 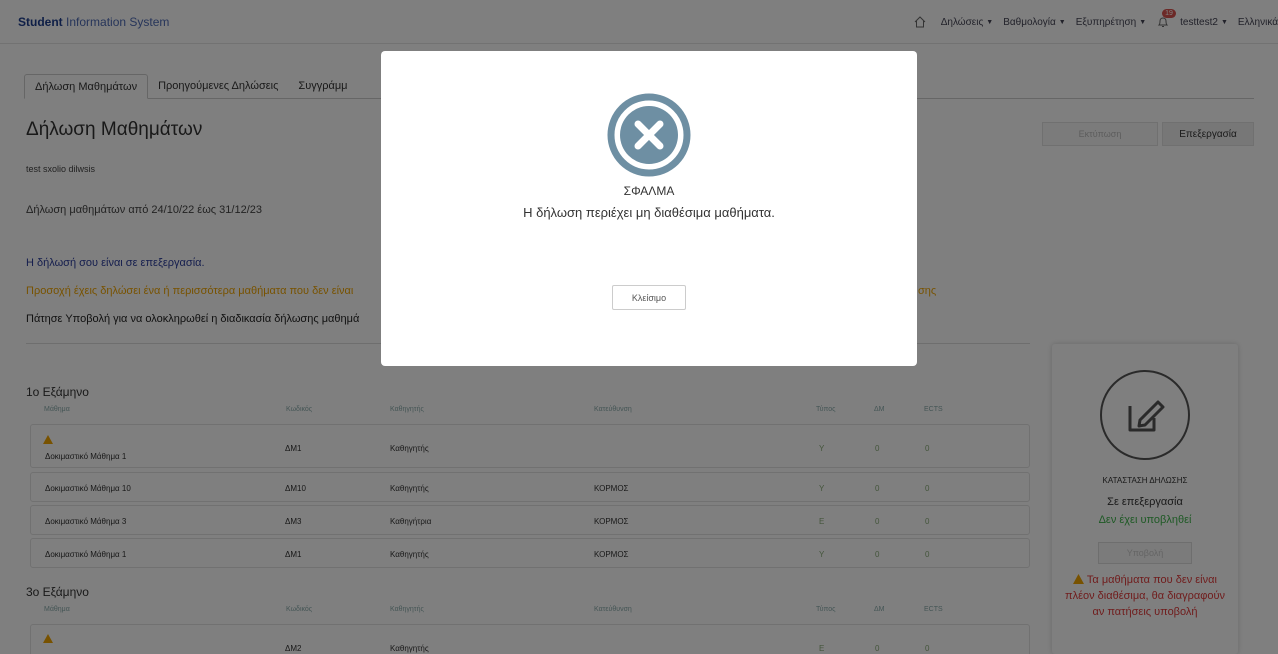 What do you see at coordinates (649, 212) in the screenshot?
I see `dialog-message: Η δήλωση περιέχει μη διαθέσιμα μαθήματα.` at bounding box center [649, 212].